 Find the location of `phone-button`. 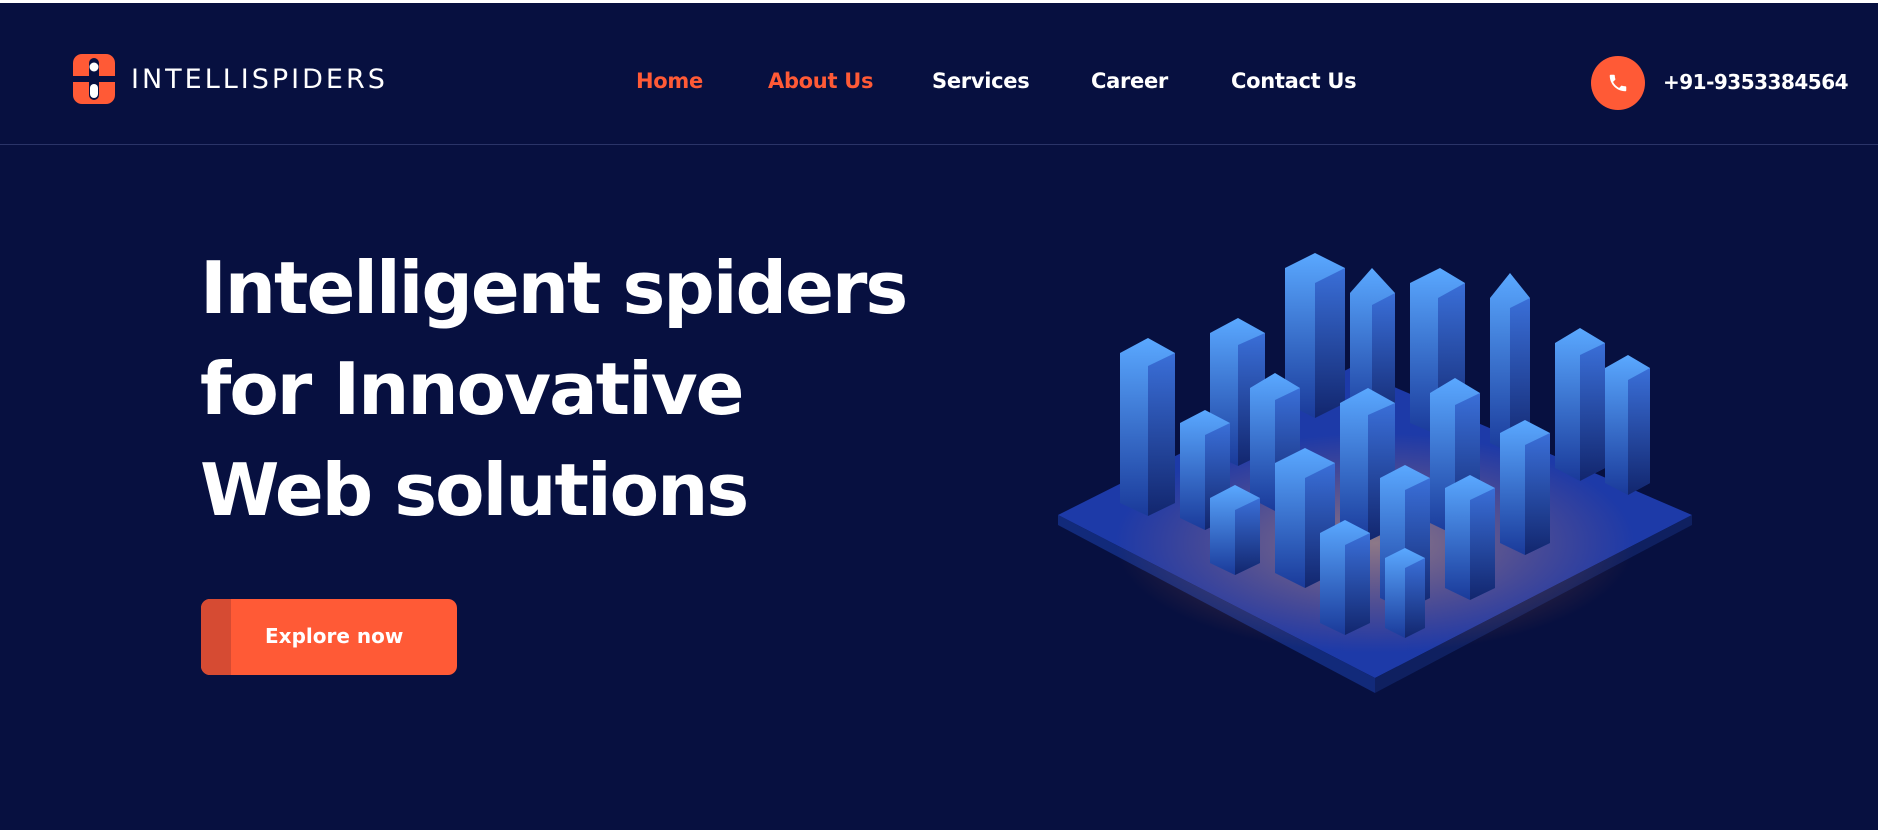

phone-button is located at coordinates (1618, 83).